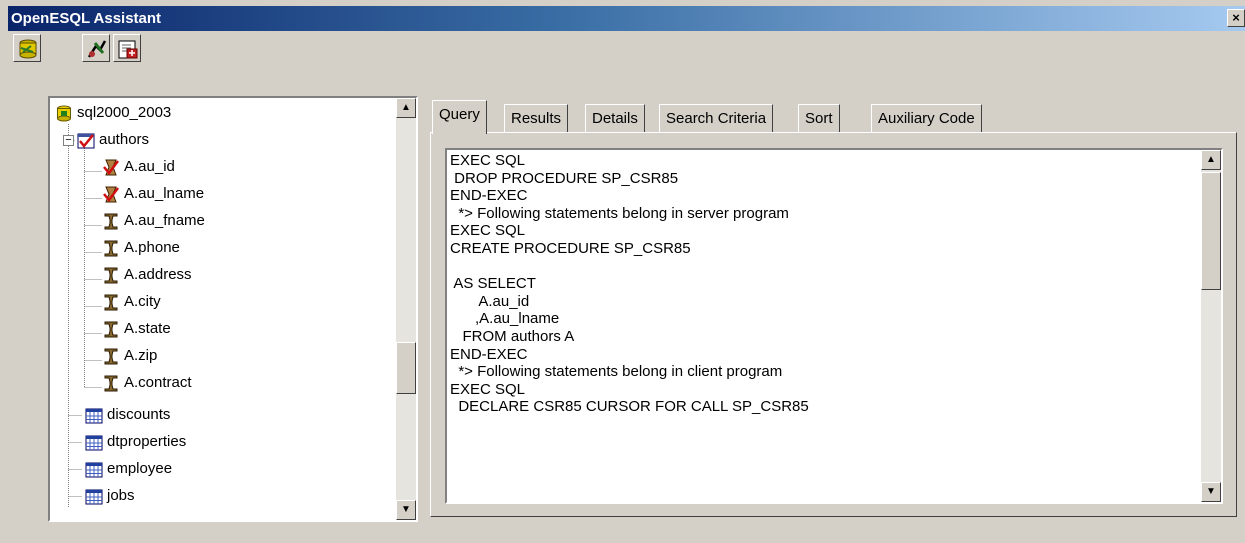 The width and height of the screenshot is (1245, 543). What do you see at coordinates (406, 510) in the screenshot?
I see `tree-scroll-down-button: ▼` at bounding box center [406, 510].